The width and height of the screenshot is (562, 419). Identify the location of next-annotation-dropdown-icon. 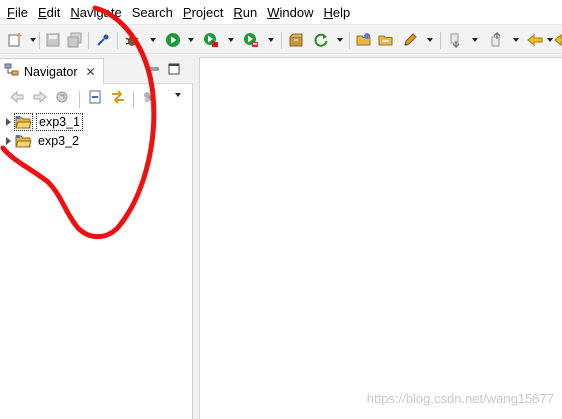
(475, 40).